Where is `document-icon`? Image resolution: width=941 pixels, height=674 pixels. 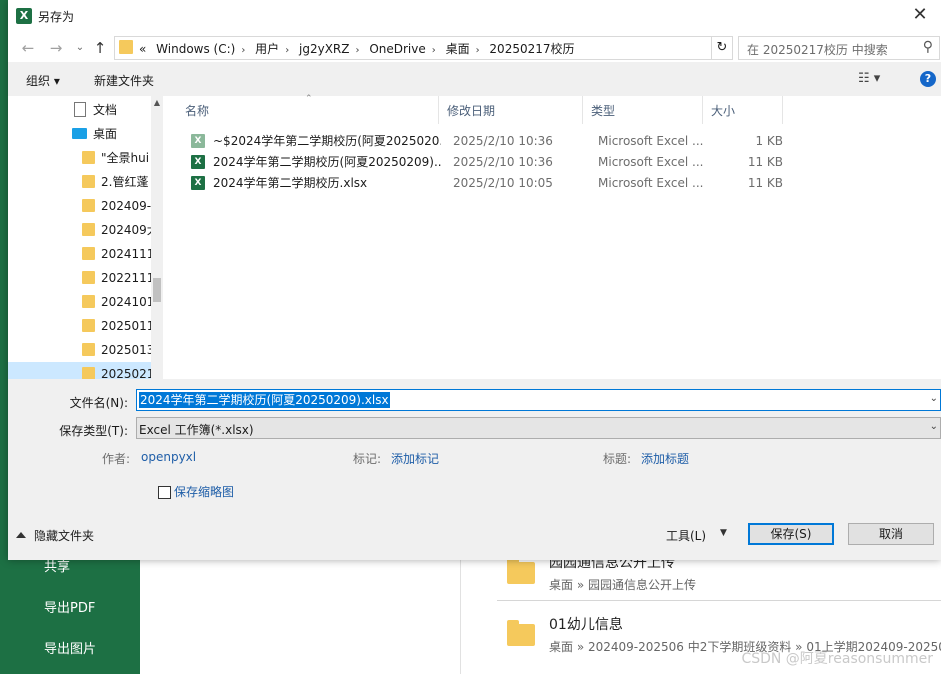
document-icon is located at coordinates (80, 109).